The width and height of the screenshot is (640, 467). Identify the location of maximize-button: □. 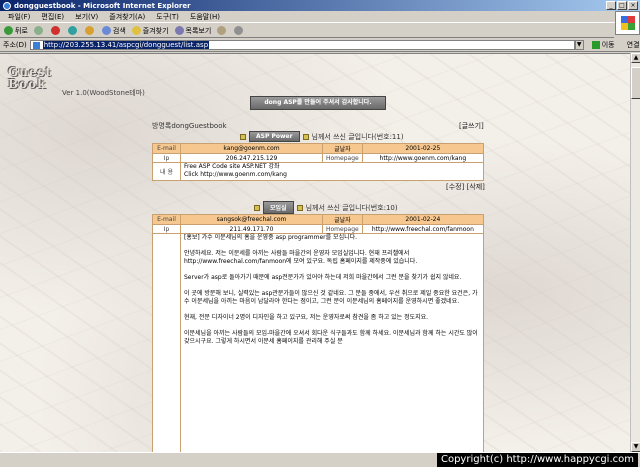
(622, 5).